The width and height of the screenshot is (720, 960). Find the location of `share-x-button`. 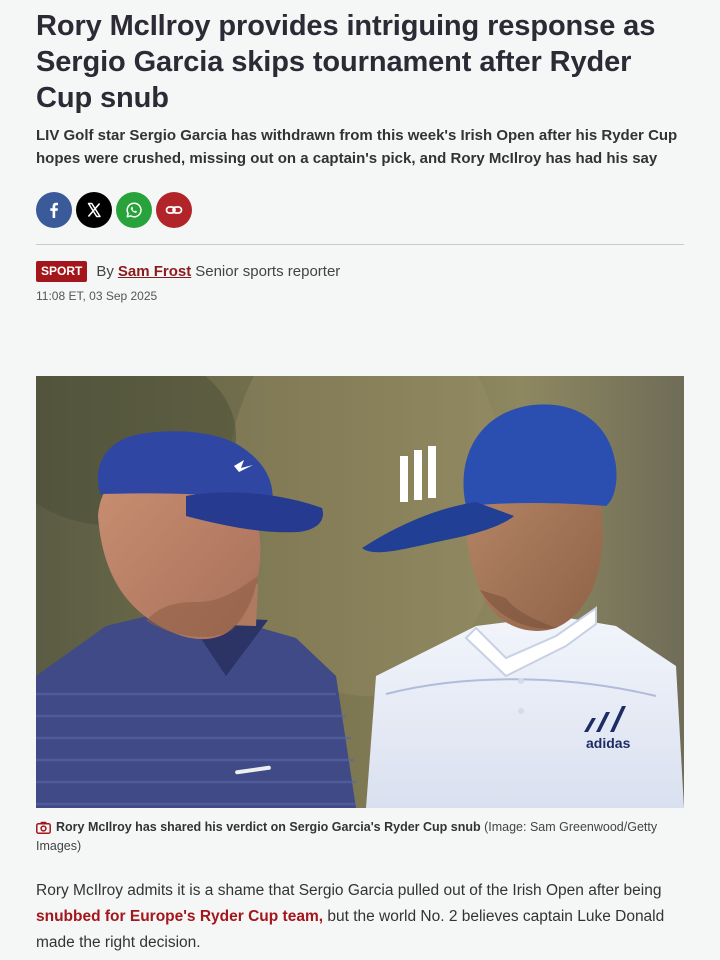

share-x-button is located at coordinates (94, 210).